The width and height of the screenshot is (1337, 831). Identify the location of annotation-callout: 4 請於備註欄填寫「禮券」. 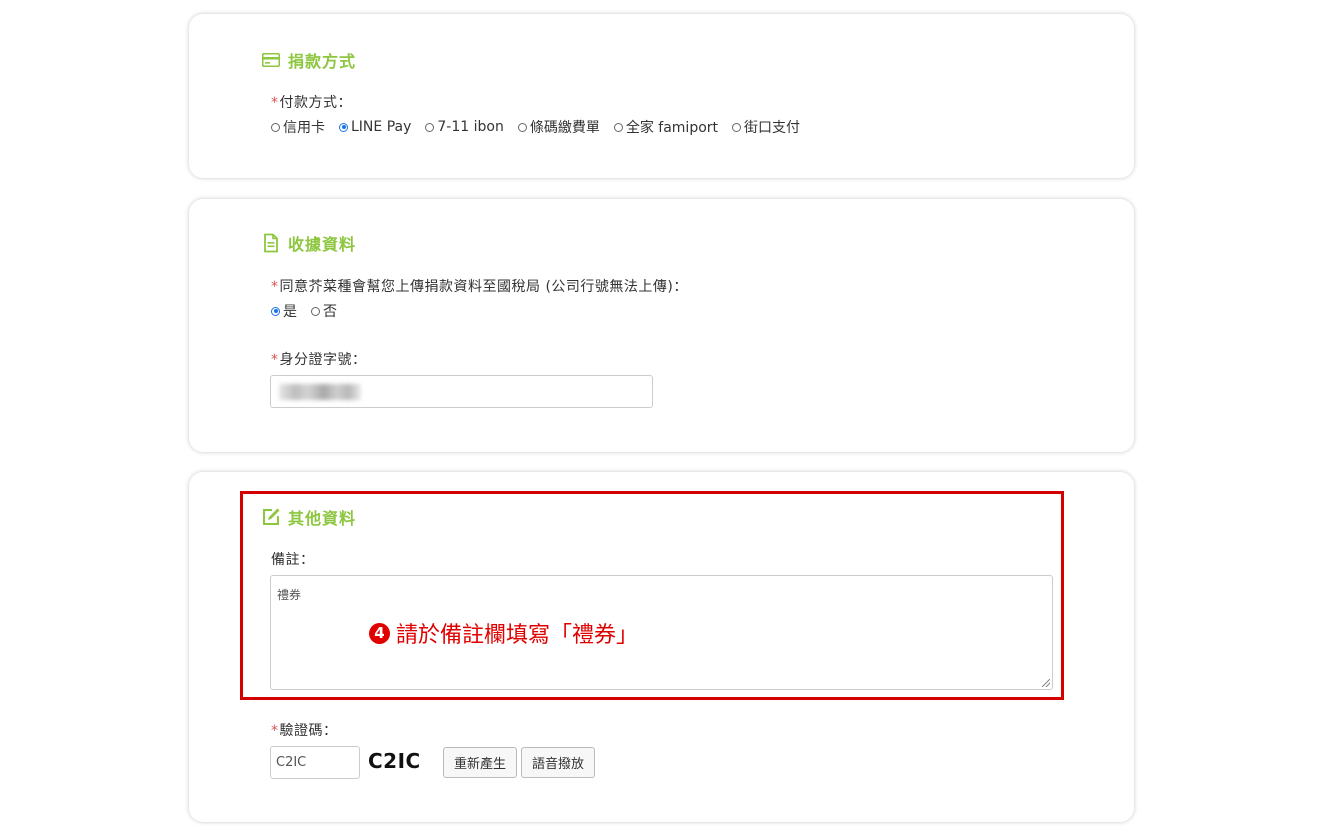
(503, 633).